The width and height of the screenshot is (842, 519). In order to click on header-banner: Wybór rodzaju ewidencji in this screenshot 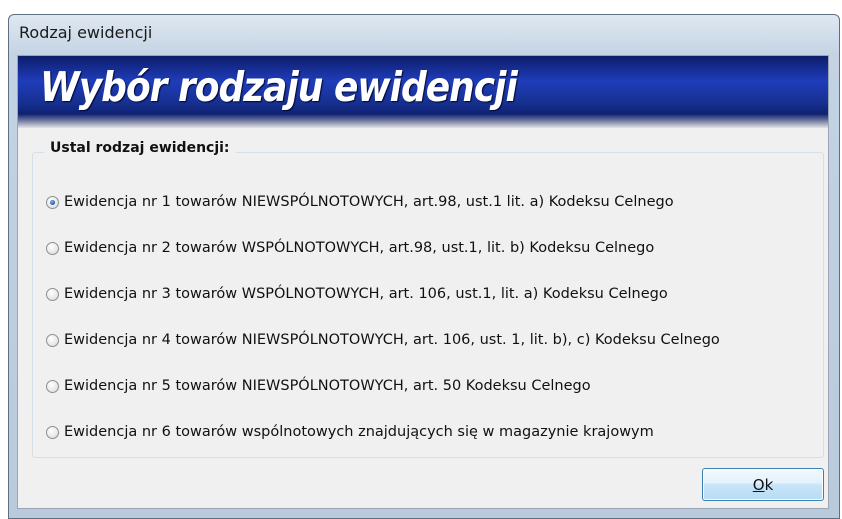, I will do `click(423, 92)`.